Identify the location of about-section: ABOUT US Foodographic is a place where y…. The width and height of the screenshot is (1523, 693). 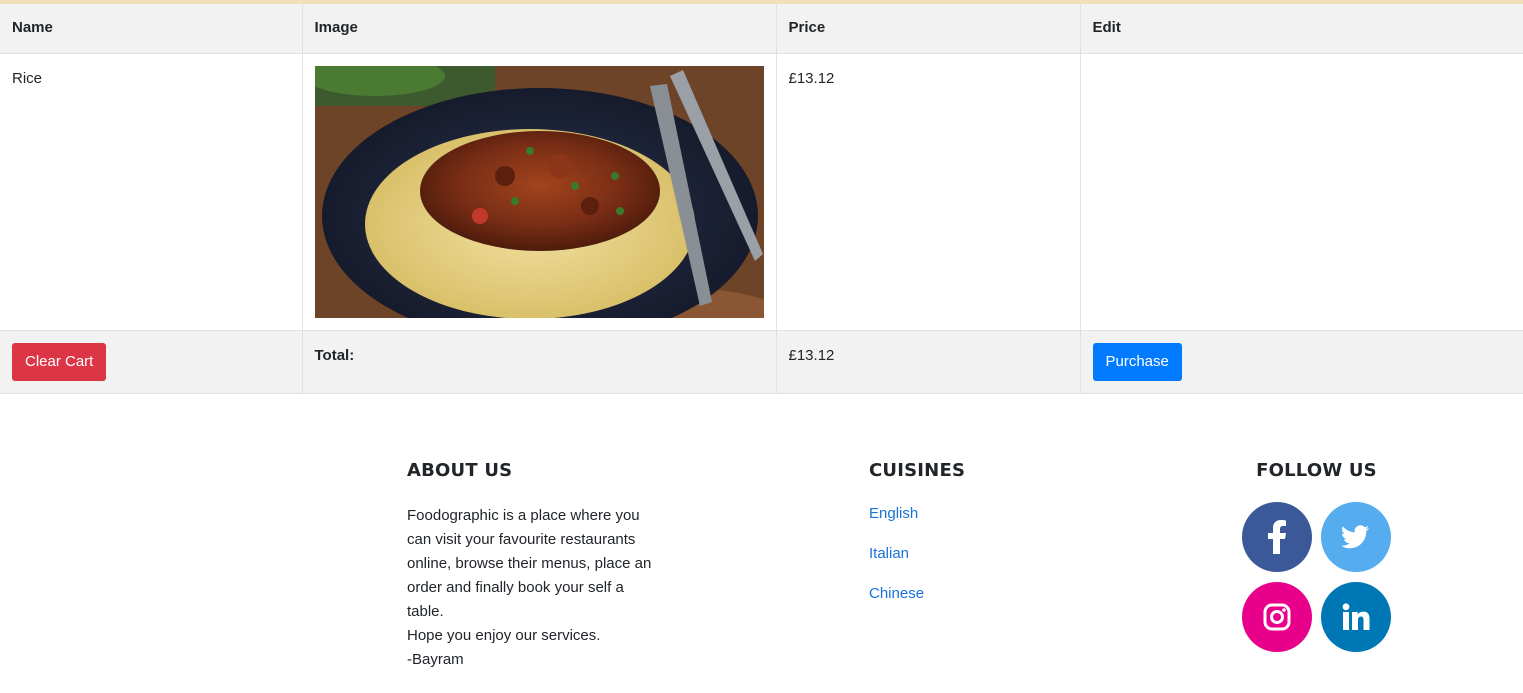
(537, 566).